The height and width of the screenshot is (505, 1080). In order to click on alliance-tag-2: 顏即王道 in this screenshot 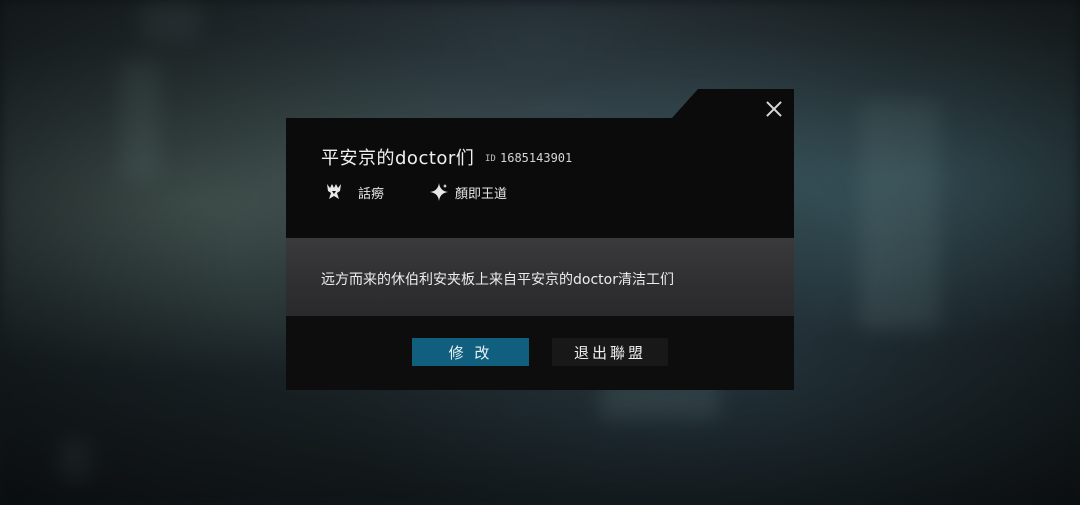, I will do `click(468, 192)`.